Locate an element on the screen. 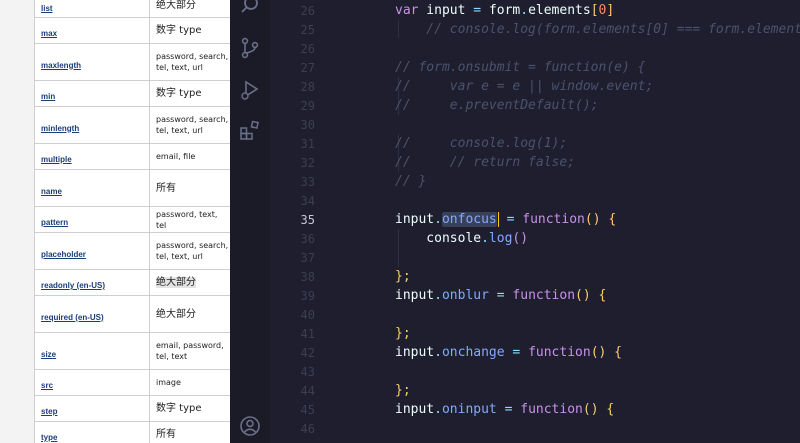 The height and width of the screenshot is (443, 800). code-line: input.onfocus = function() { is located at coordinates (505, 219).